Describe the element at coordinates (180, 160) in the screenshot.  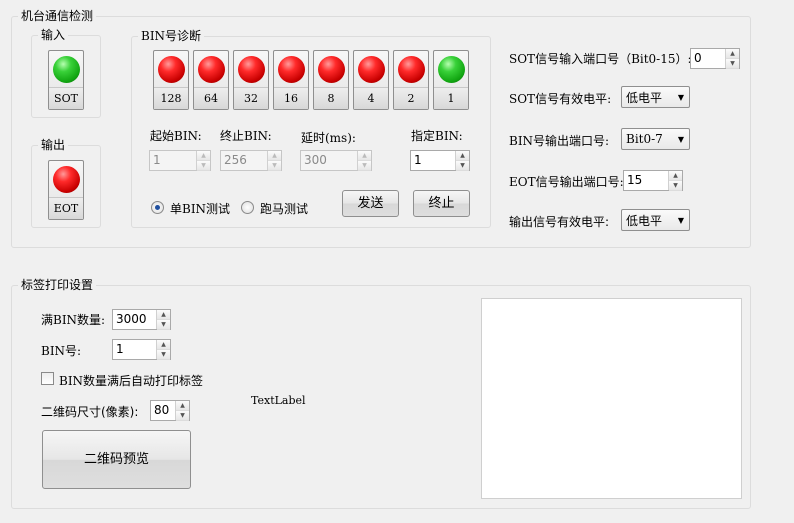
I see `start-bin-spinbox: 1 ▲ ▼` at that location.